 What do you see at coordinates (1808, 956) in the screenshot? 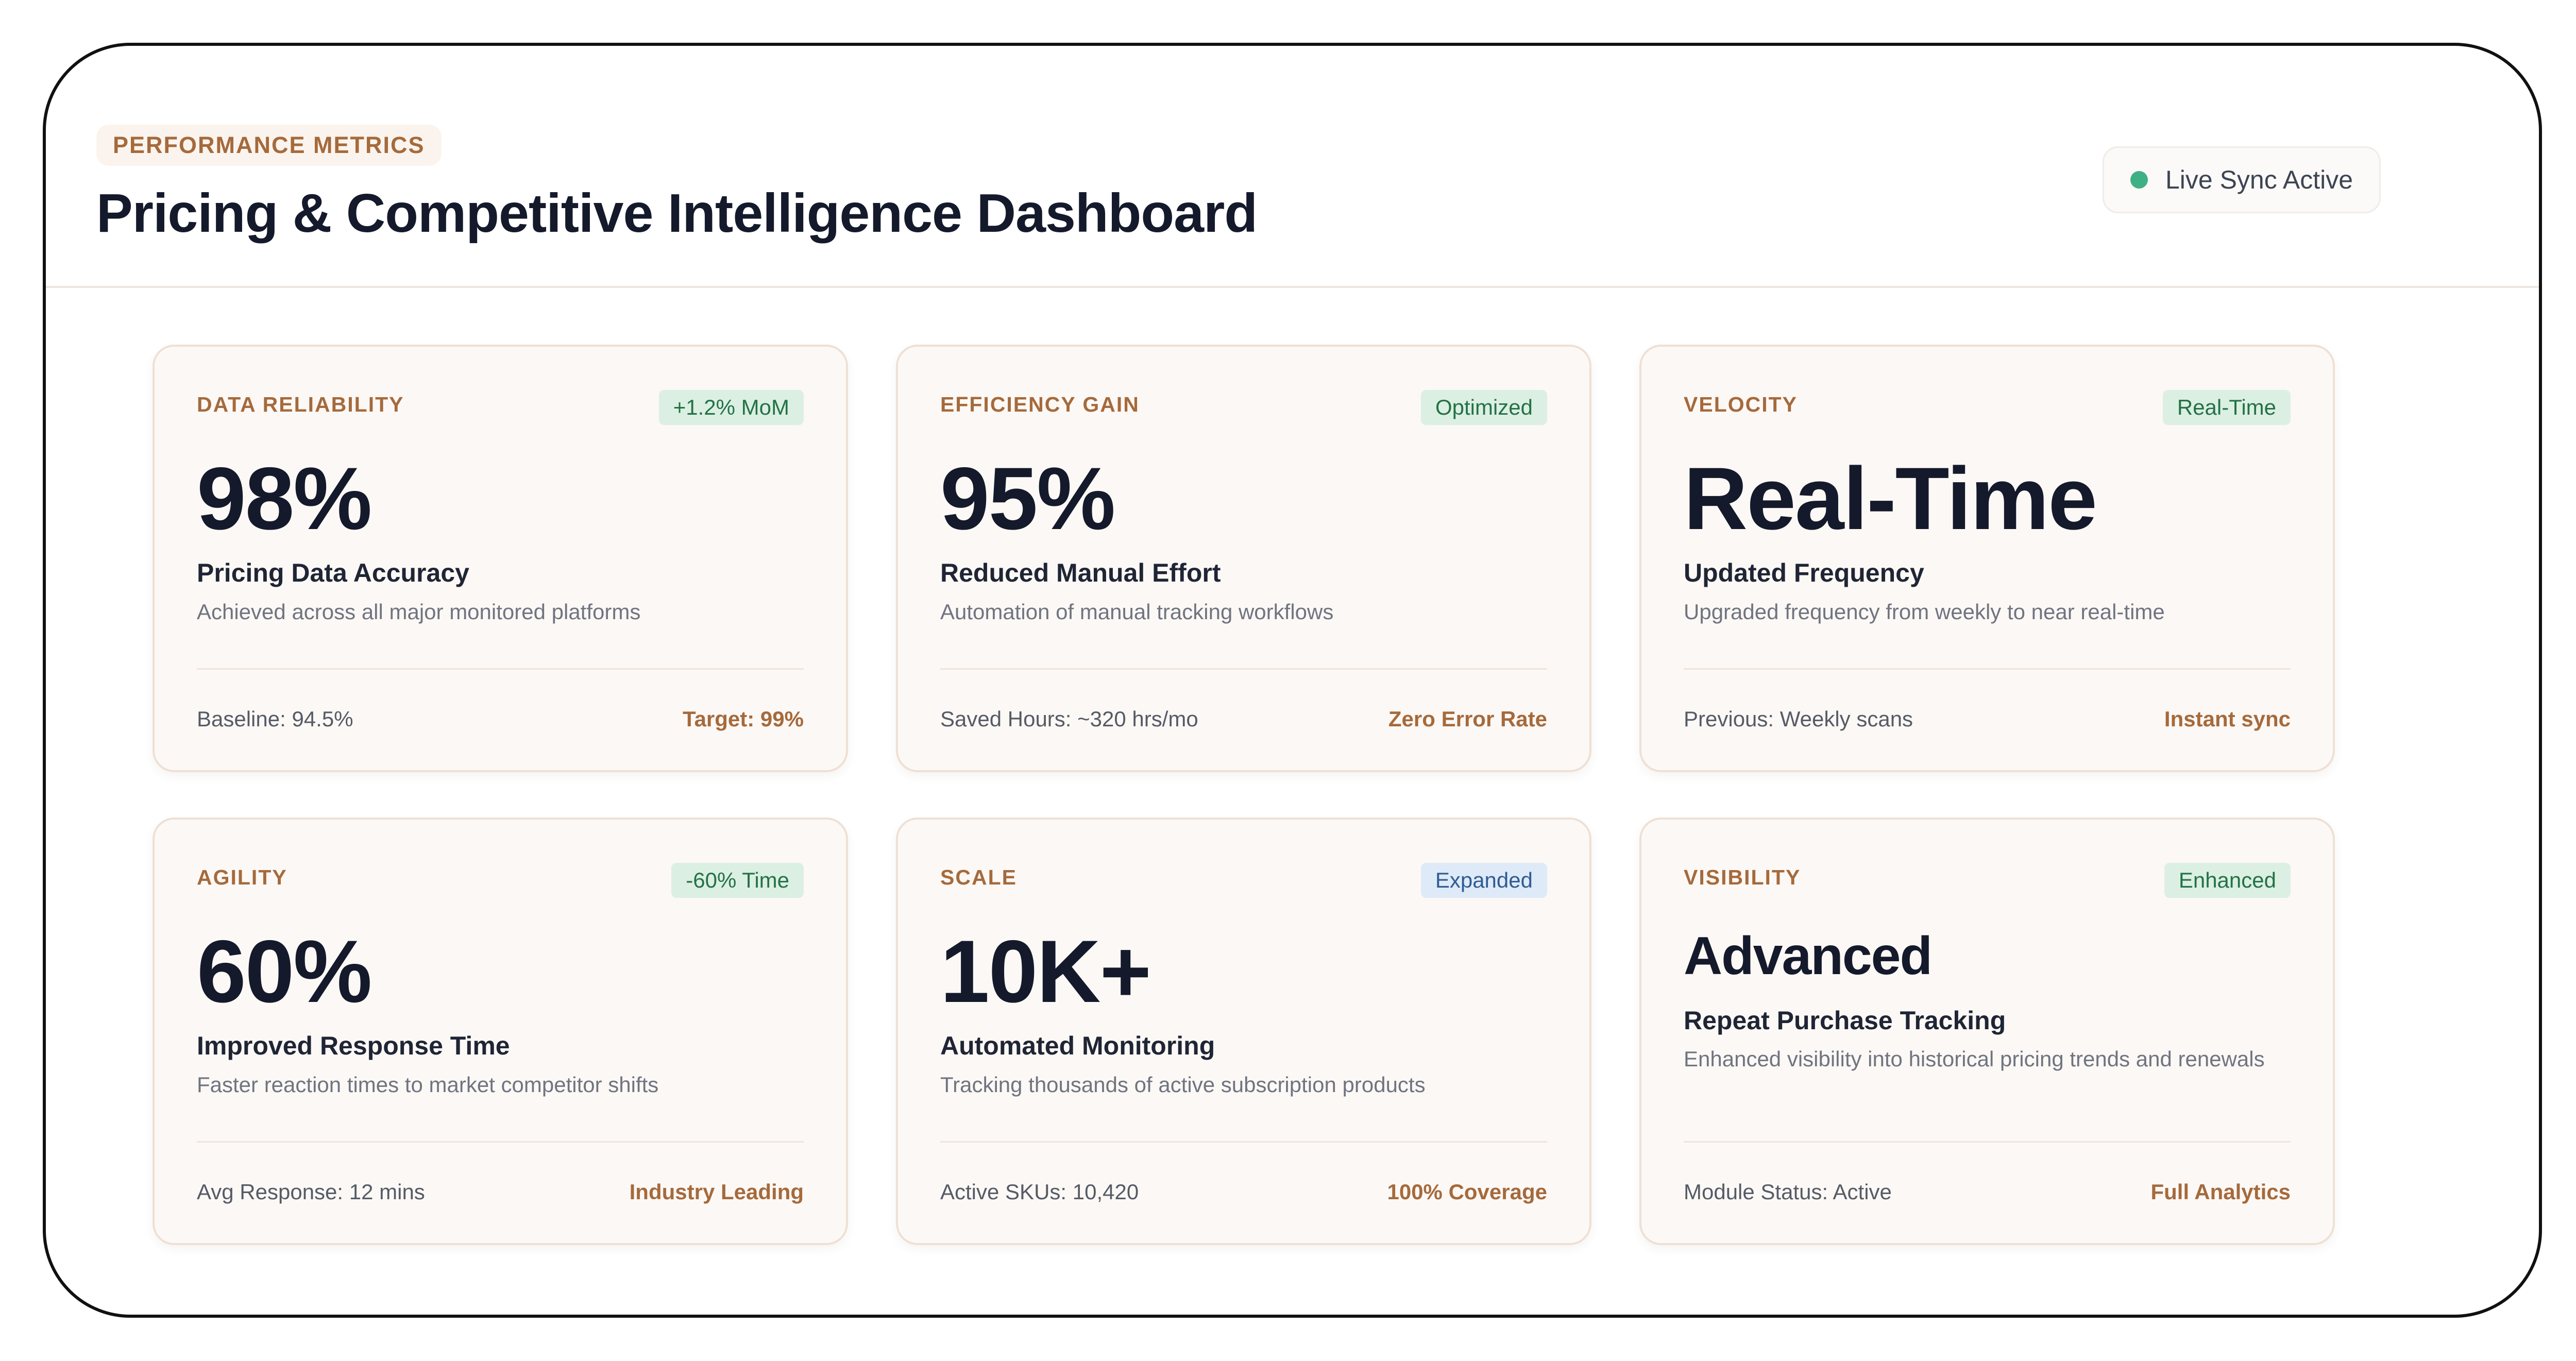
I see `metric-value: Advanced` at bounding box center [1808, 956].